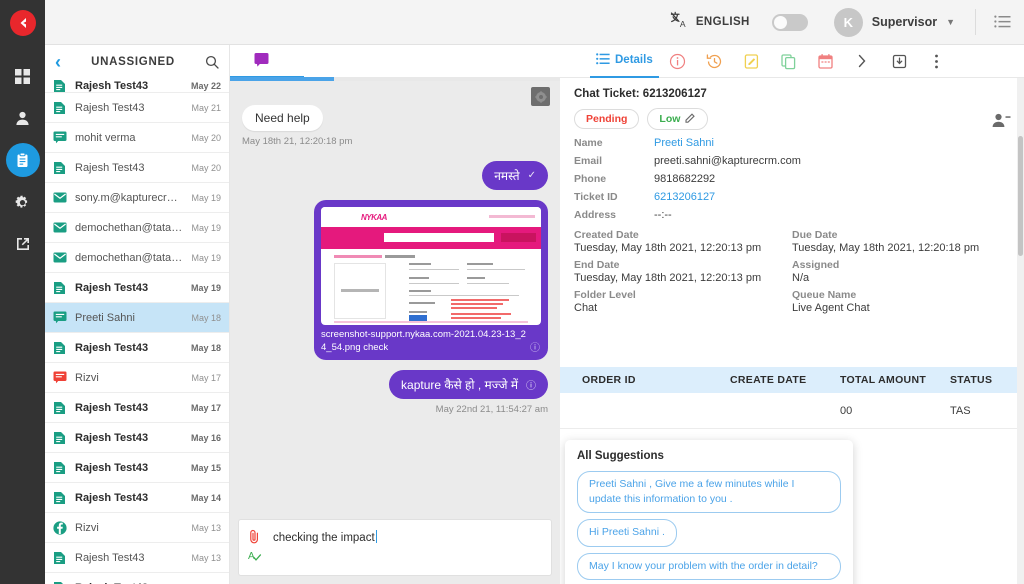 The height and width of the screenshot is (584, 1024). What do you see at coordinates (534, 22) in the screenshot?
I see `top-bar: A ENGLISH K Supervisor ▼` at bounding box center [534, 22].